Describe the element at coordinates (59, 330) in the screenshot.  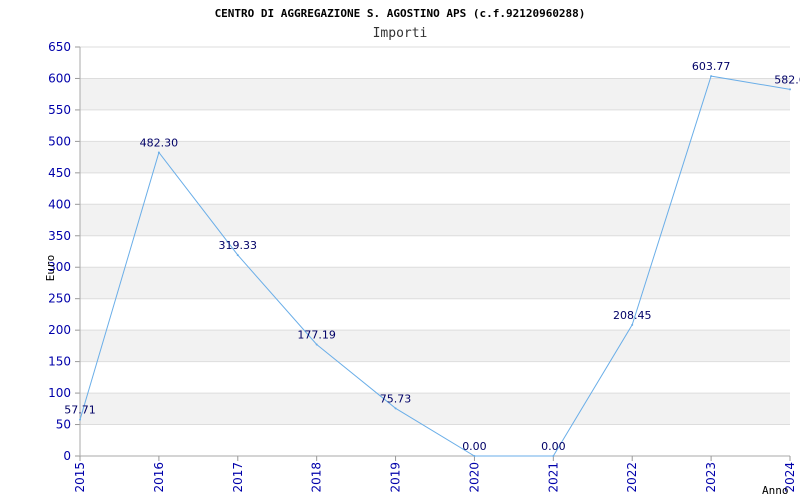
I see `y-tick-label: 200` at that location.